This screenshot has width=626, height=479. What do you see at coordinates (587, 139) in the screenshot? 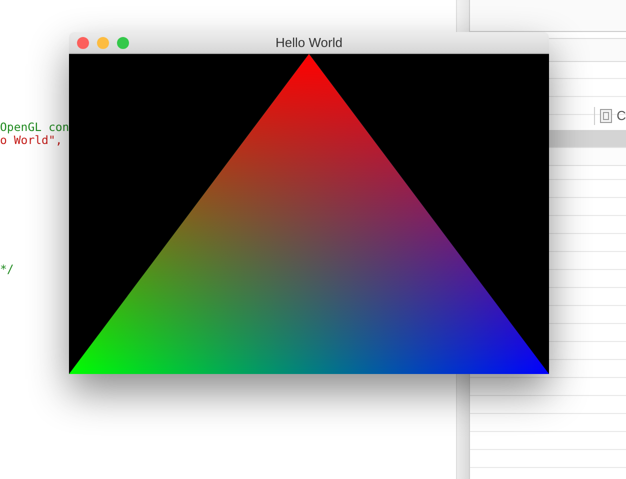
I see `list-row` at bounding box center [587, 139].